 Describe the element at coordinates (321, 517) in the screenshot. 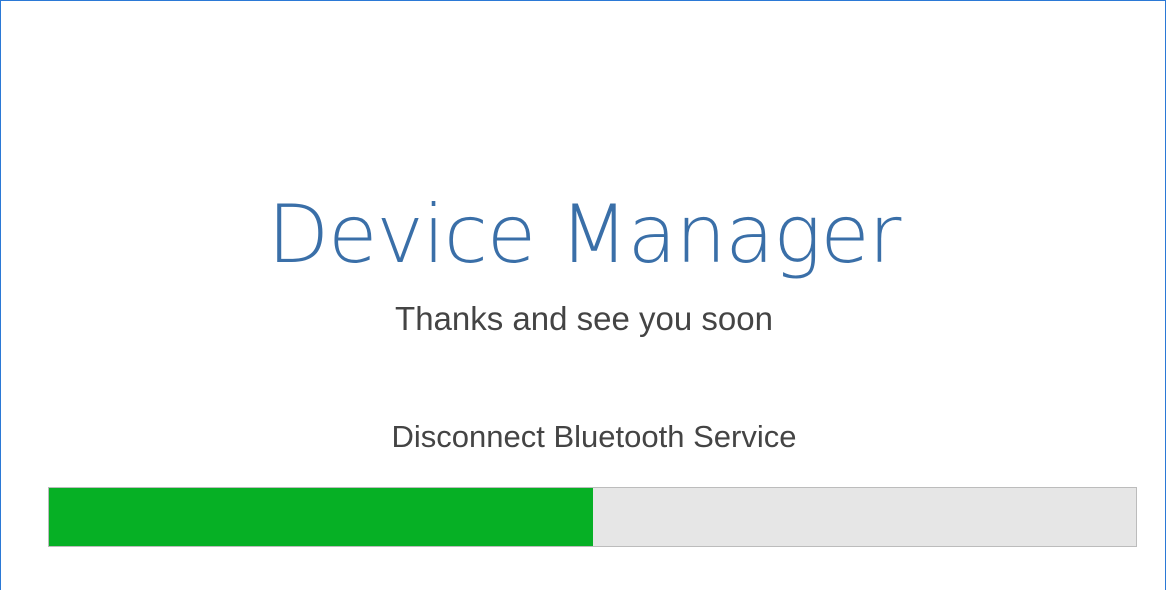

I see `progress-bar-fill` at that location.